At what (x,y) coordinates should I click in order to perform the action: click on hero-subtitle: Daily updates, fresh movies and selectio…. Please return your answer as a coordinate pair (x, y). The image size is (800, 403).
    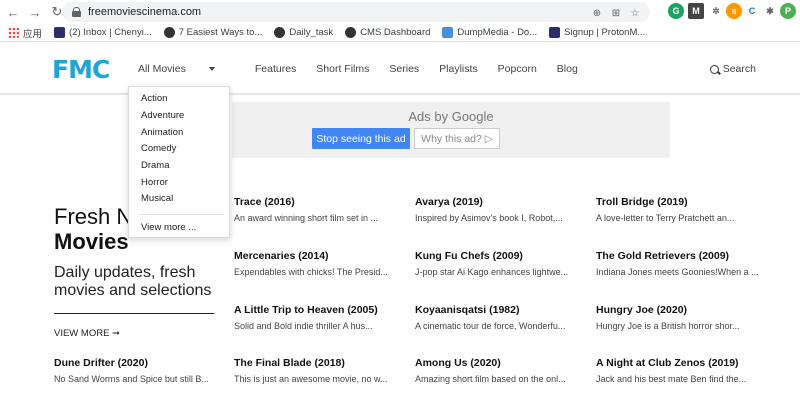
    Looking at the image, I should click on (133, 281).